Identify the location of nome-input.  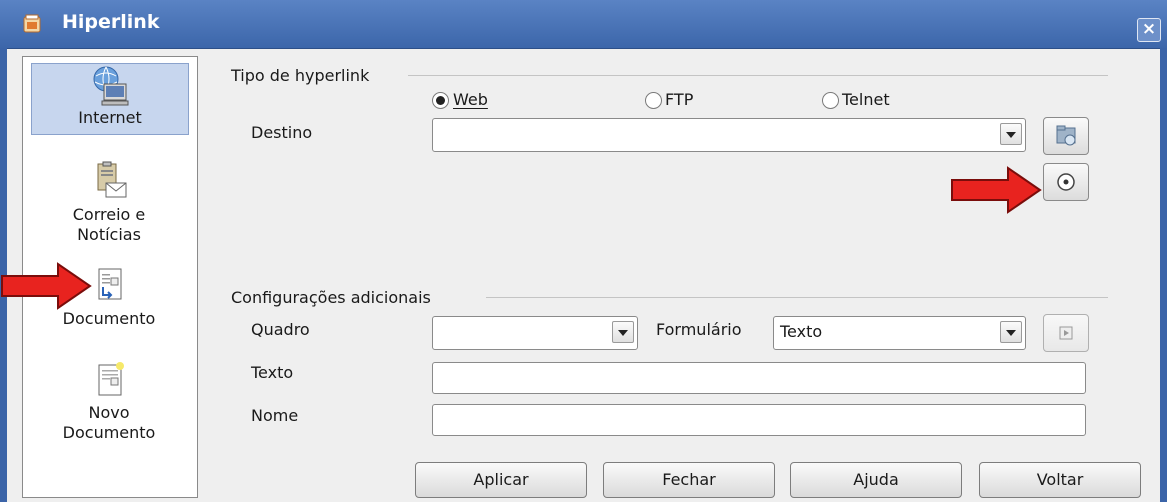
(759, 420).